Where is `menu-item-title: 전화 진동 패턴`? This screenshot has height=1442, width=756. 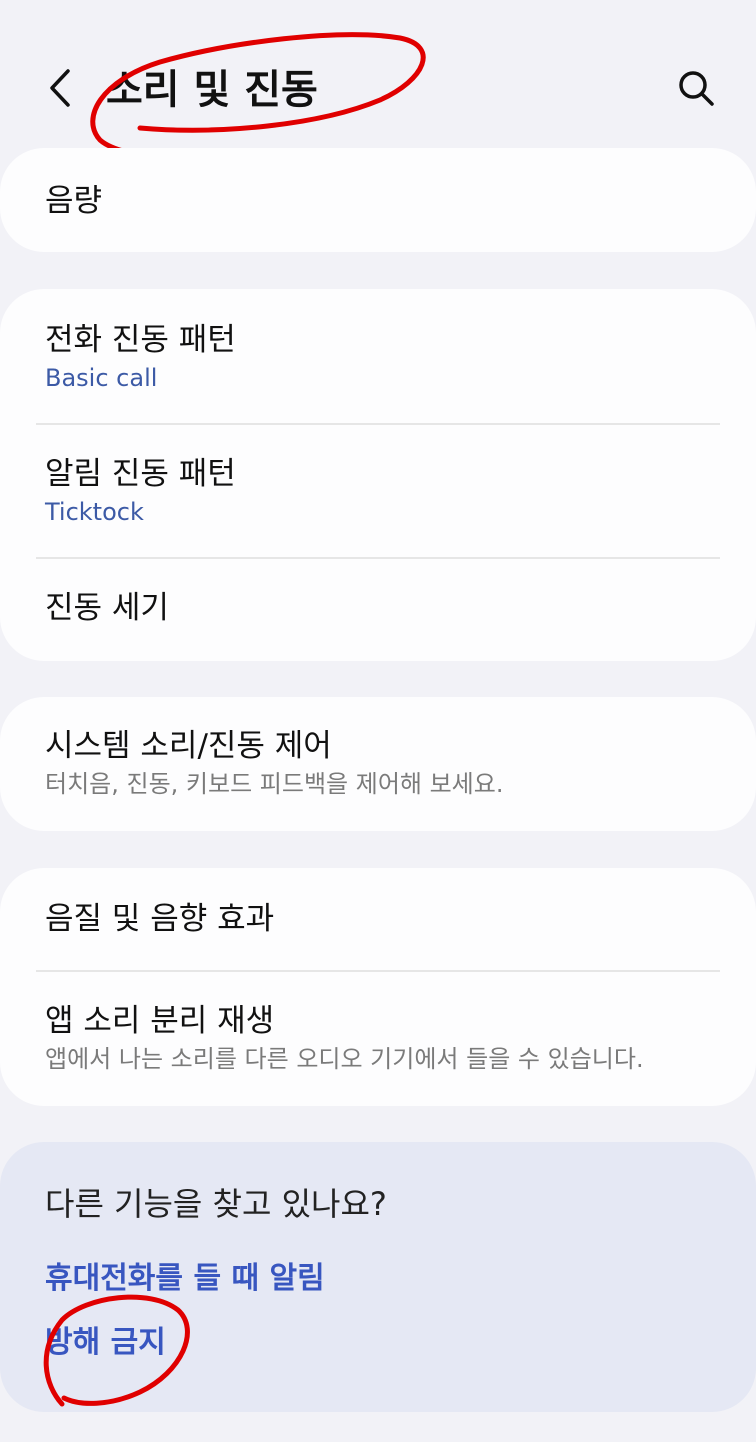 menu-item-title: 전화 진동 패턴 is located at coordinates (140, 340).